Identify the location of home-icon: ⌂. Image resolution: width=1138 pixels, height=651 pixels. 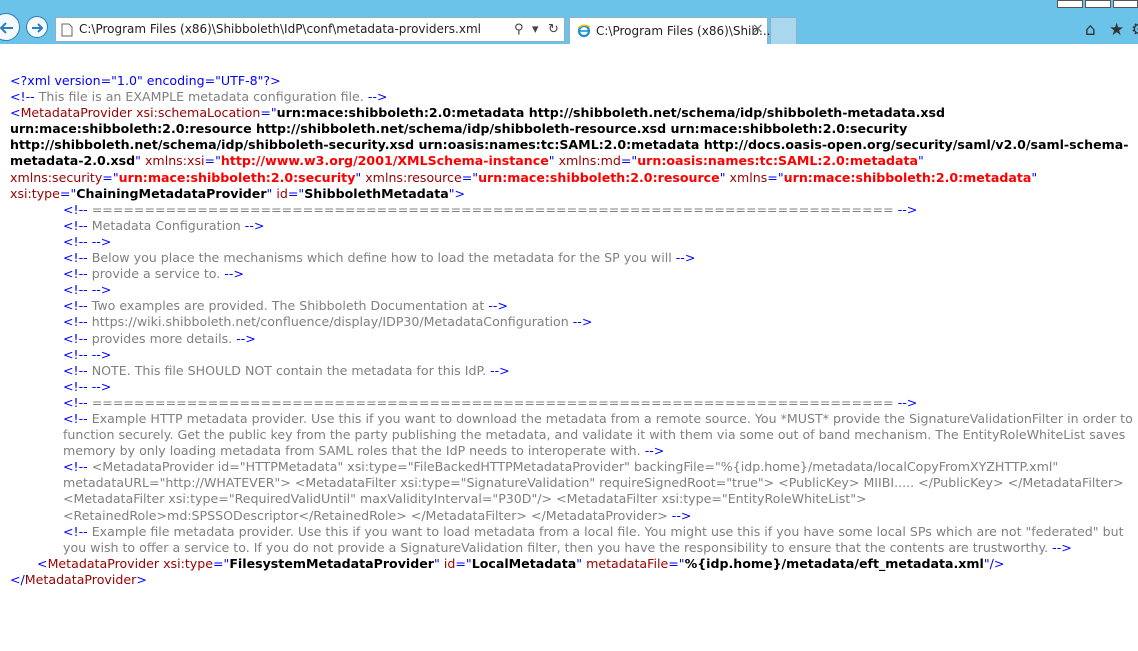
(1090, 30).